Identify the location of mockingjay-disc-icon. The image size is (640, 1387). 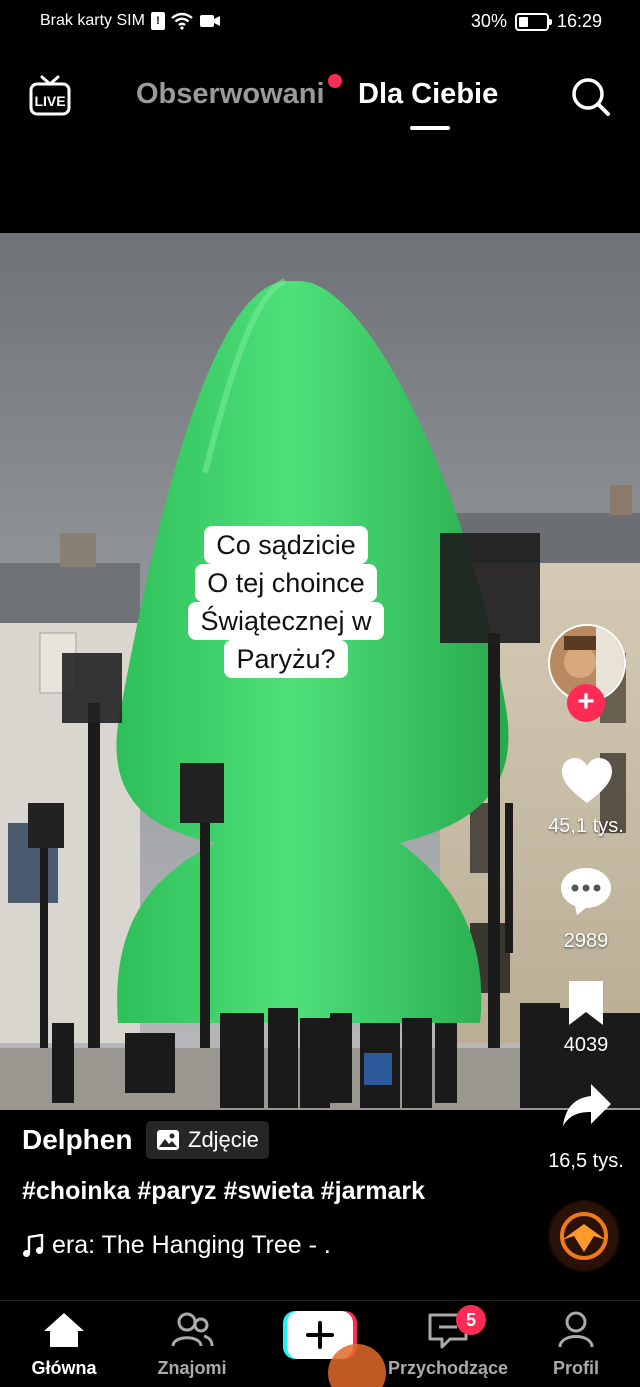
(584, 1236).